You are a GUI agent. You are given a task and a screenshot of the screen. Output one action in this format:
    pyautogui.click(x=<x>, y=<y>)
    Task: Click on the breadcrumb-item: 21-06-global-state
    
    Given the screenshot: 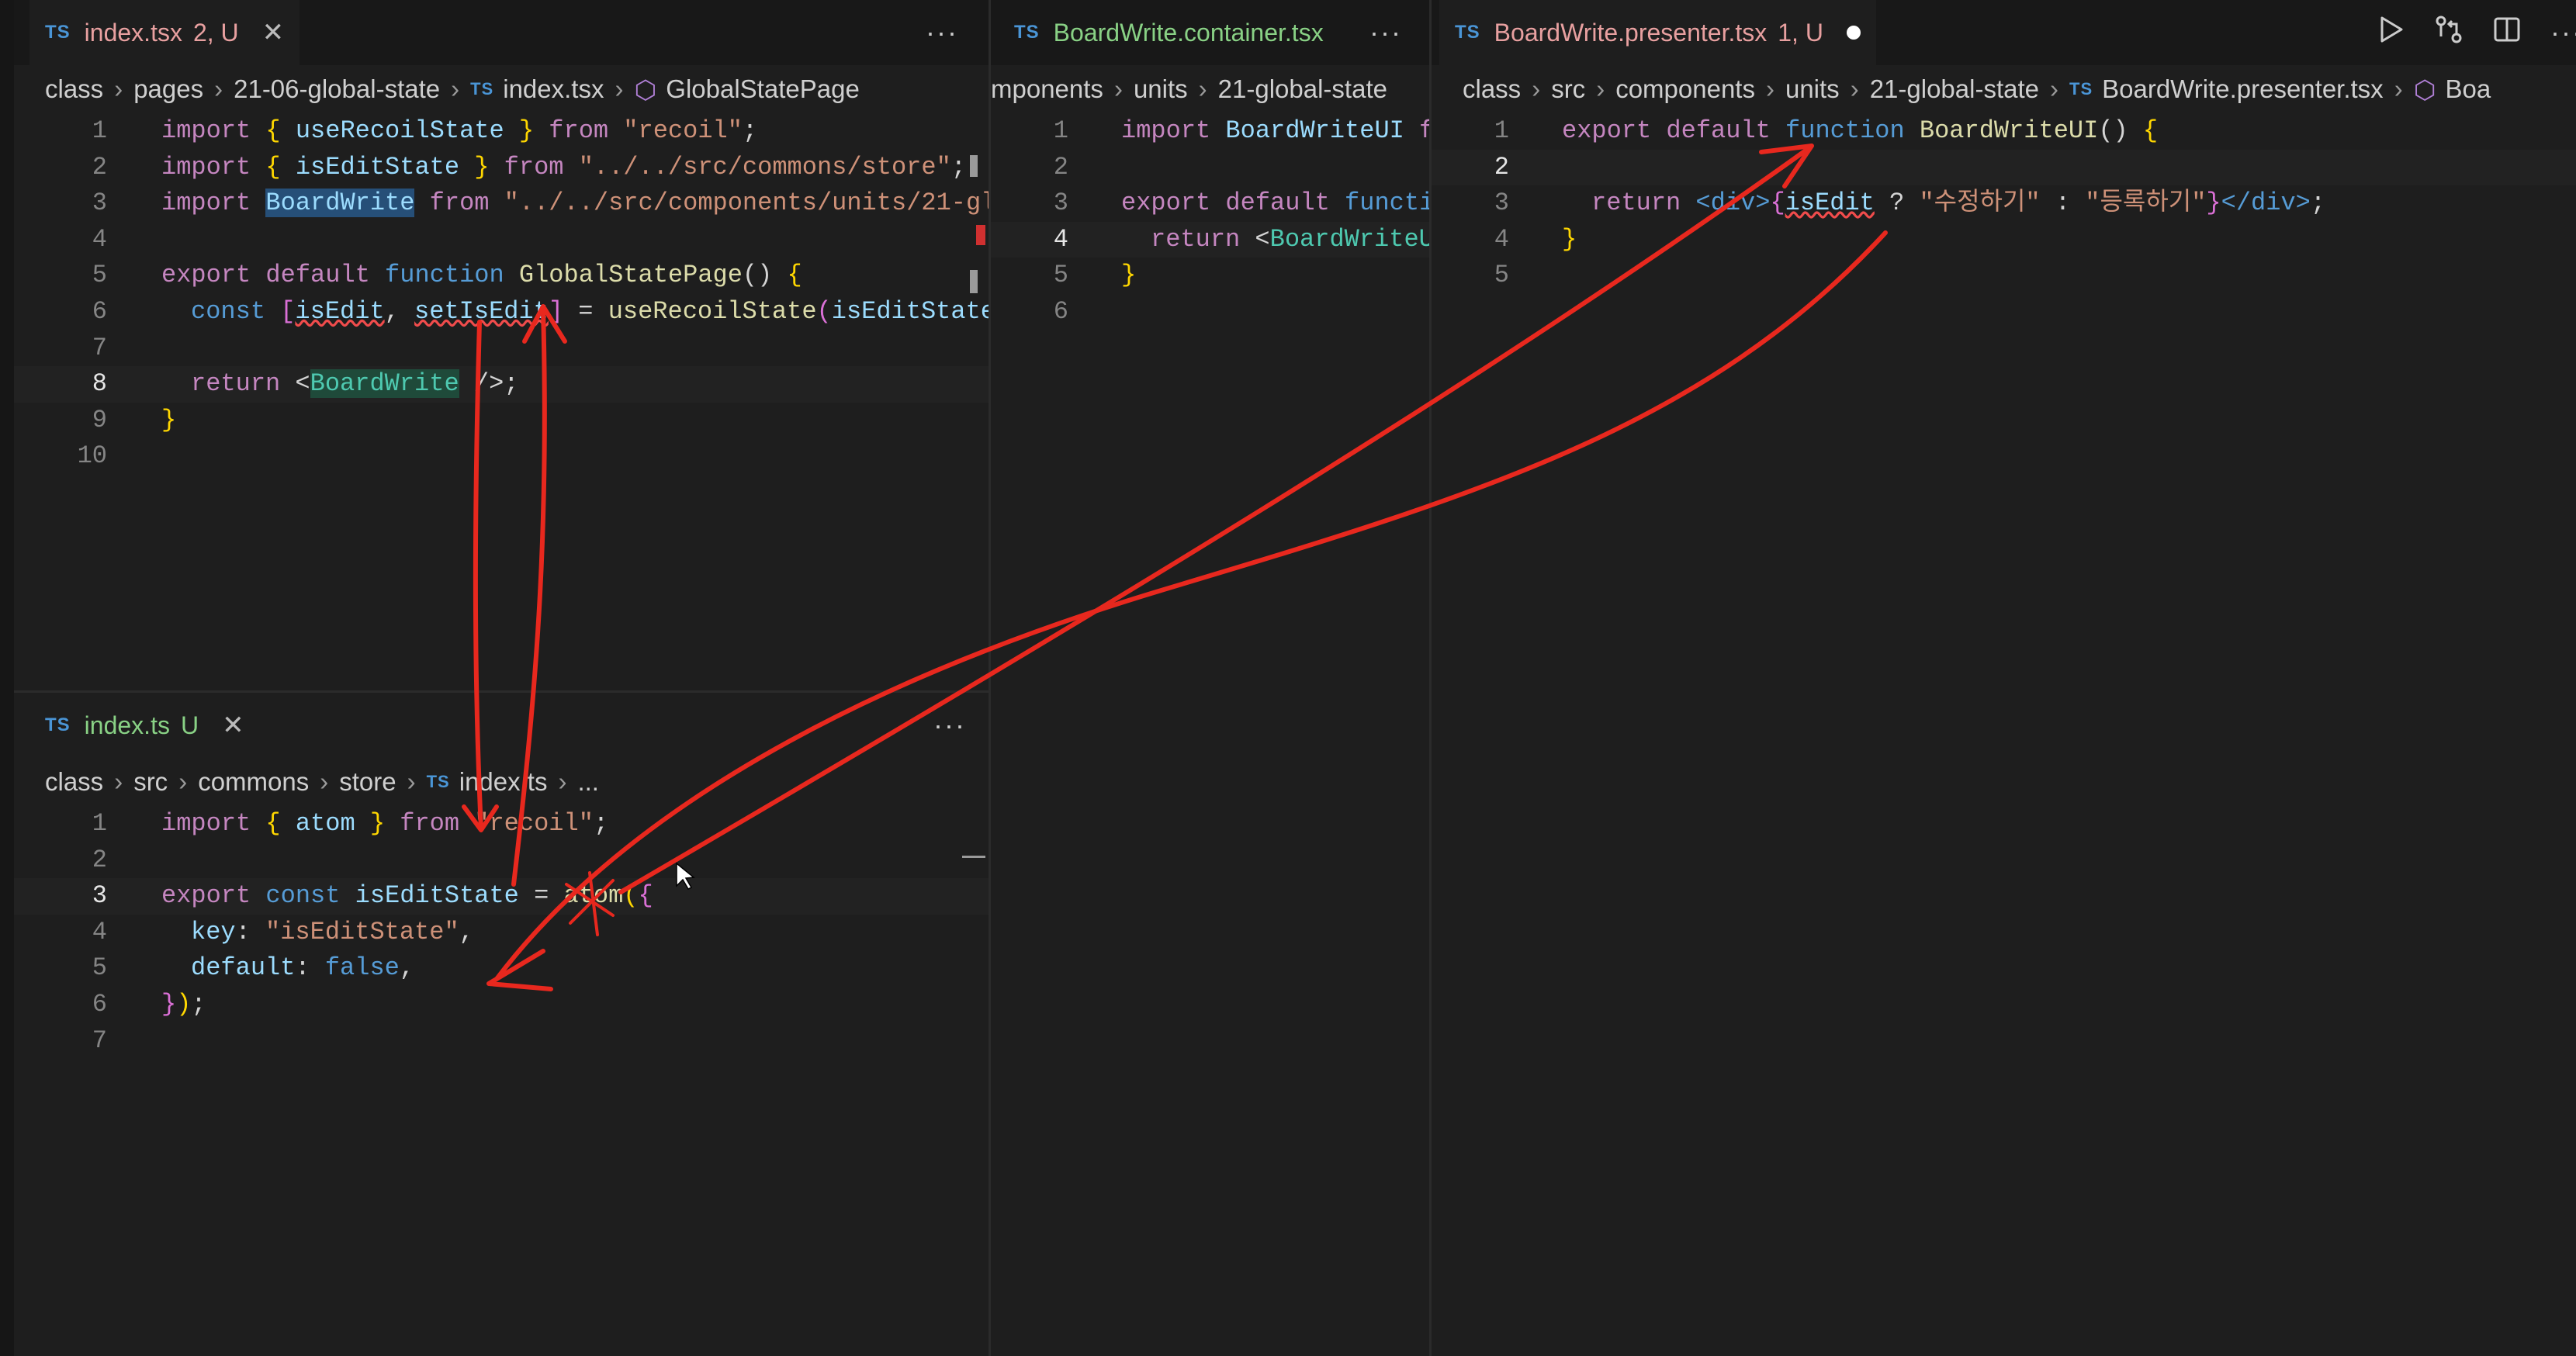 What is the action you would take?
    pyautogui.click(x=337, y=89)
    